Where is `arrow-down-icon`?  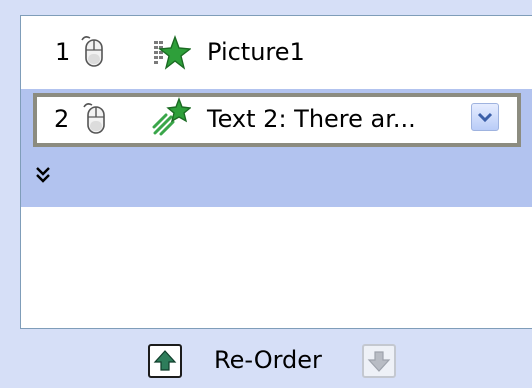 arrow-down-icon is located at coordinates (379, 361).